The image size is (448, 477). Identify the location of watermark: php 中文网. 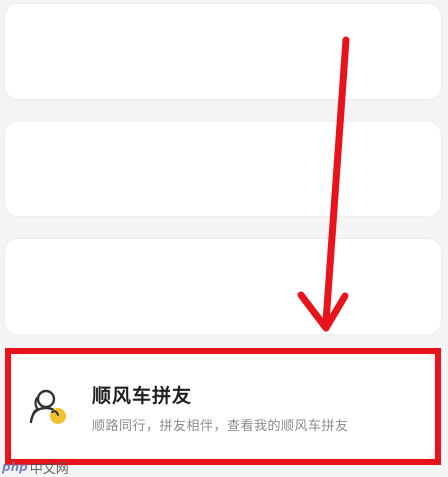
(35, 467).